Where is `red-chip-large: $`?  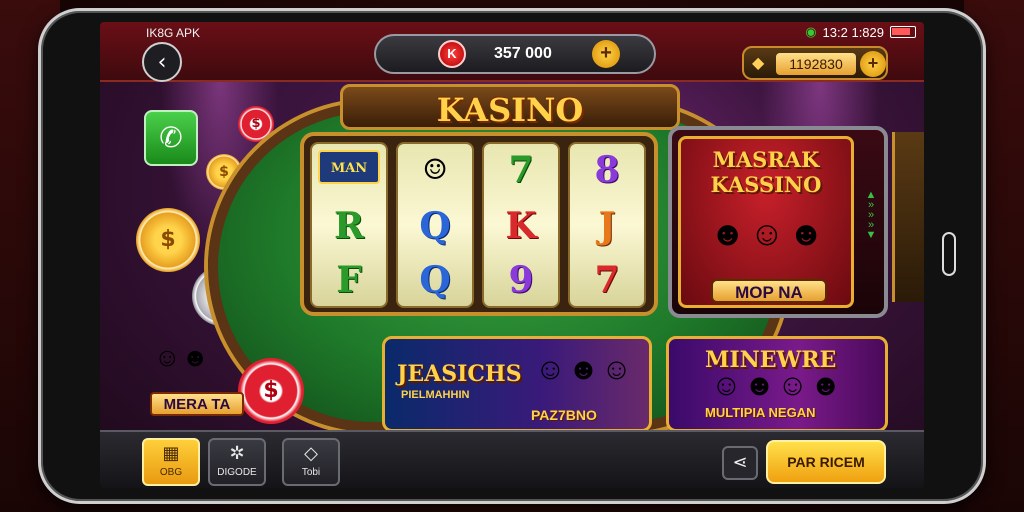 red-chip-large: $ is located at coordinates (271, 391).